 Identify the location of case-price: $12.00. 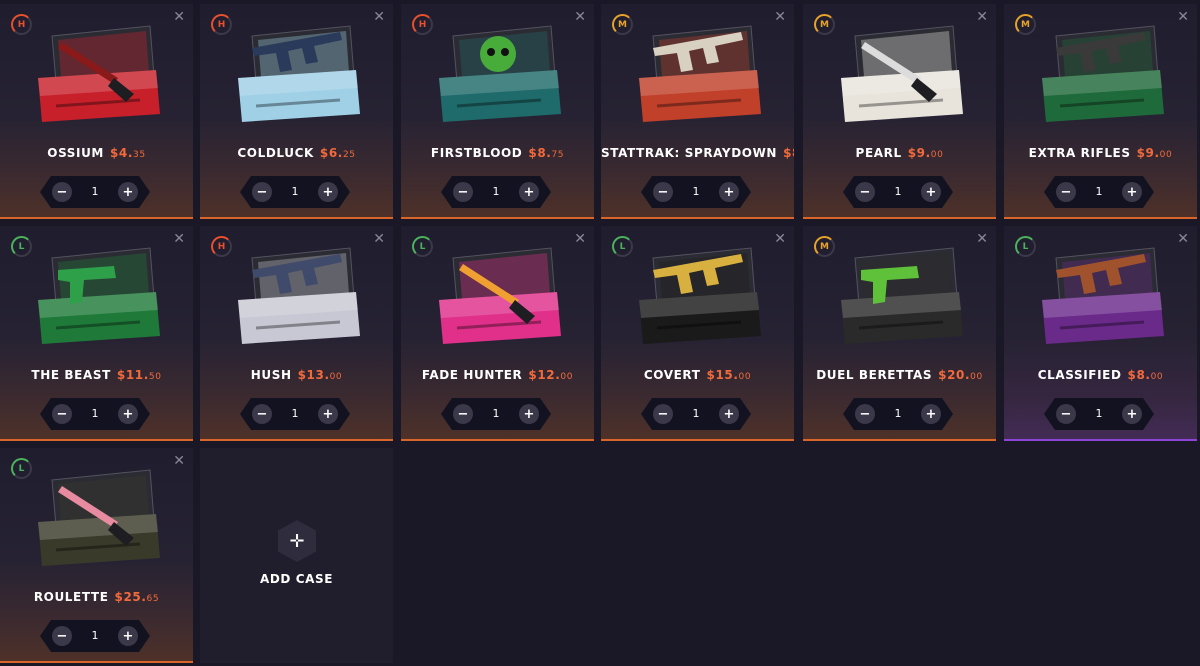
(550, 375).